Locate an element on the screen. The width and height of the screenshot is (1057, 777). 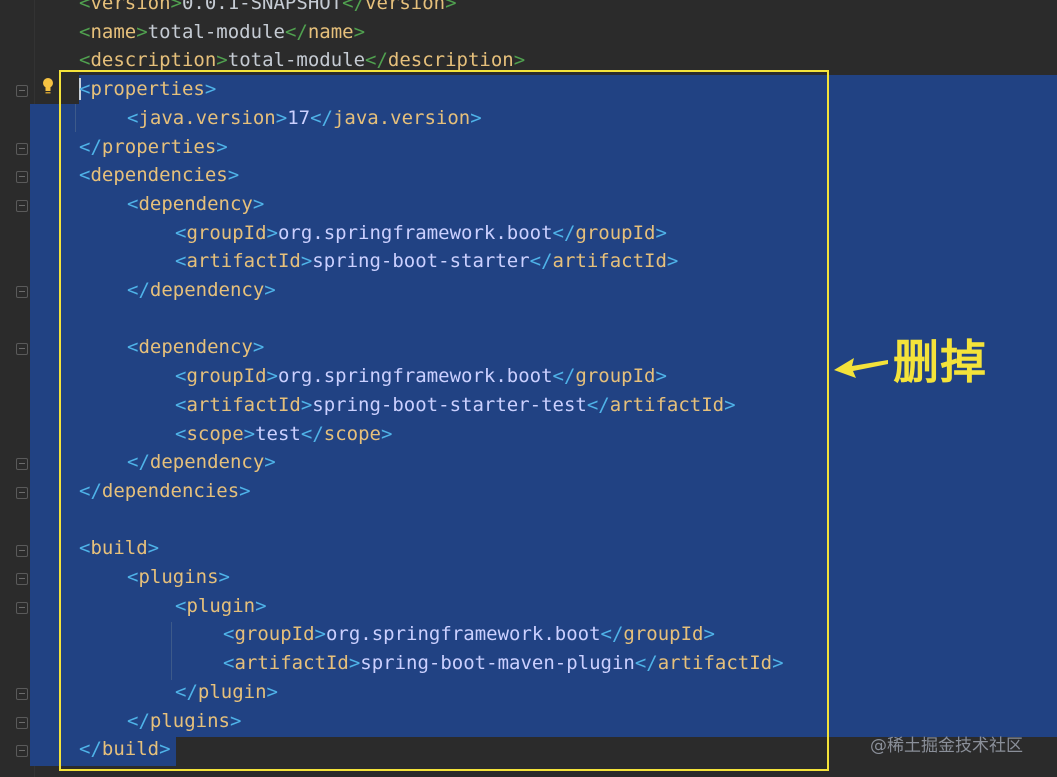
code-line: <version>0.0.1-SNAPSHOT</version> is located at coordinates (268, 9).